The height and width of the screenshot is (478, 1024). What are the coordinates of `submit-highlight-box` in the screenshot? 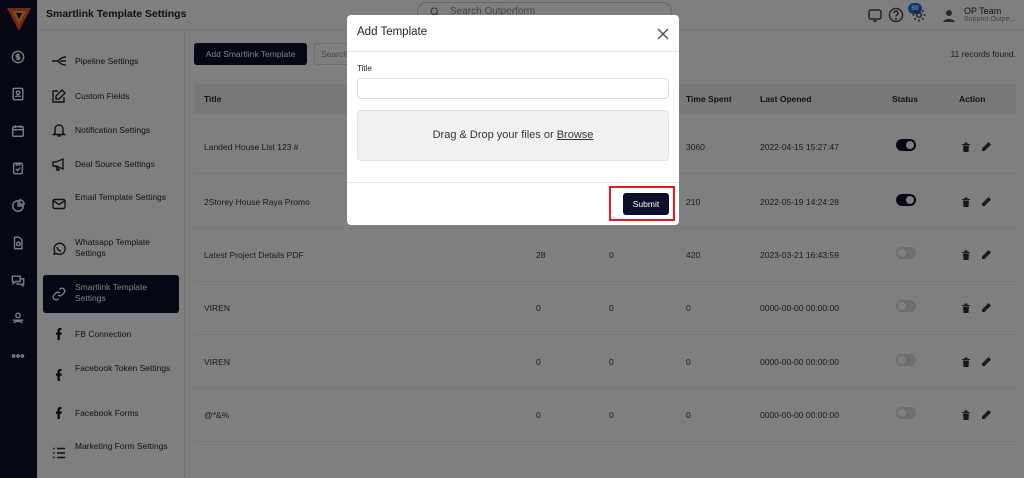 It's located at (642, 203).